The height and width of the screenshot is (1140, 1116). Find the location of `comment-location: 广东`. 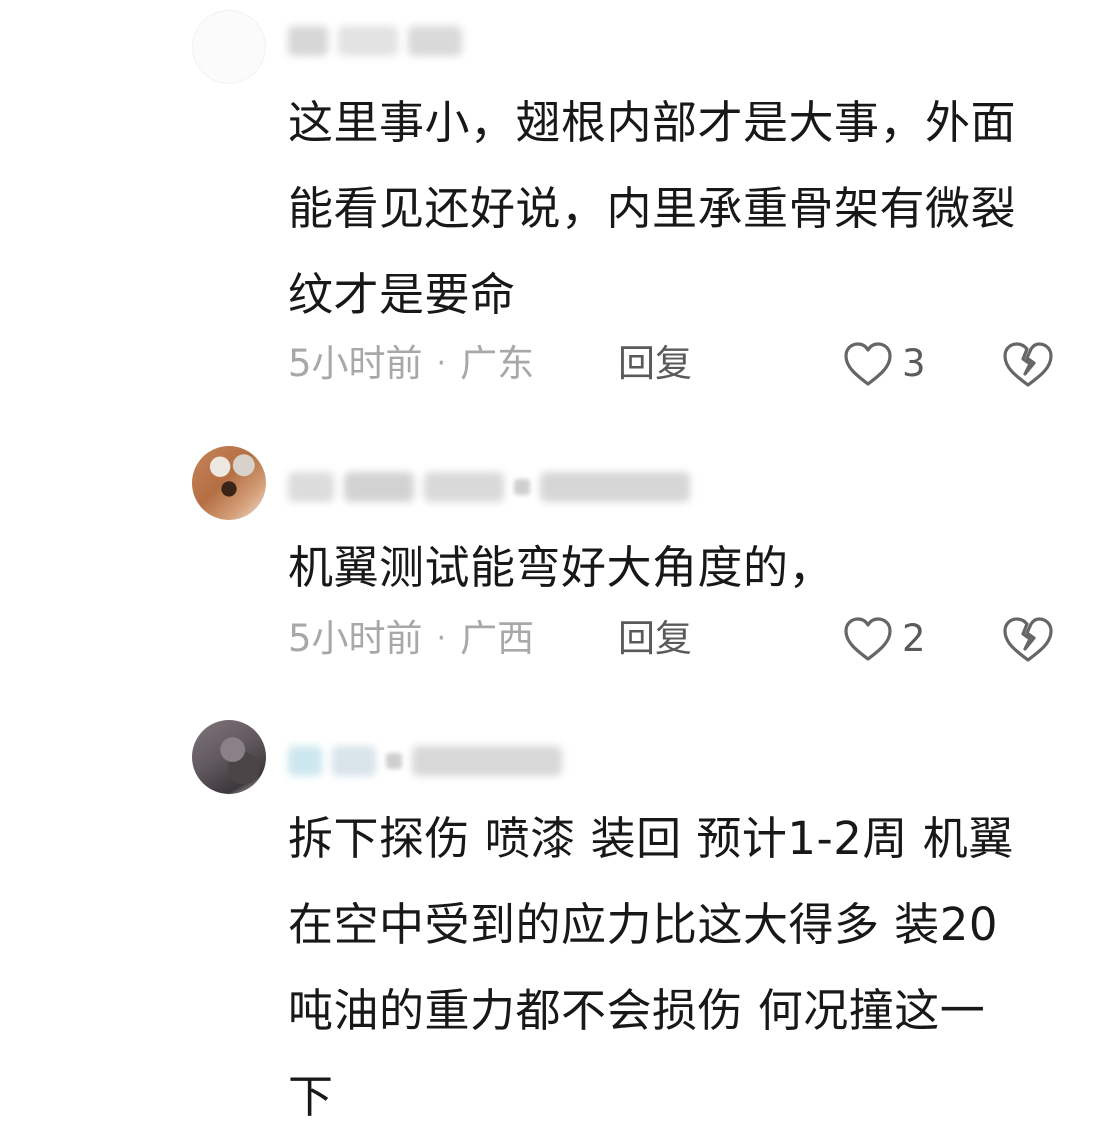

comment-location: 广东 is located at coordinates (497, 363).